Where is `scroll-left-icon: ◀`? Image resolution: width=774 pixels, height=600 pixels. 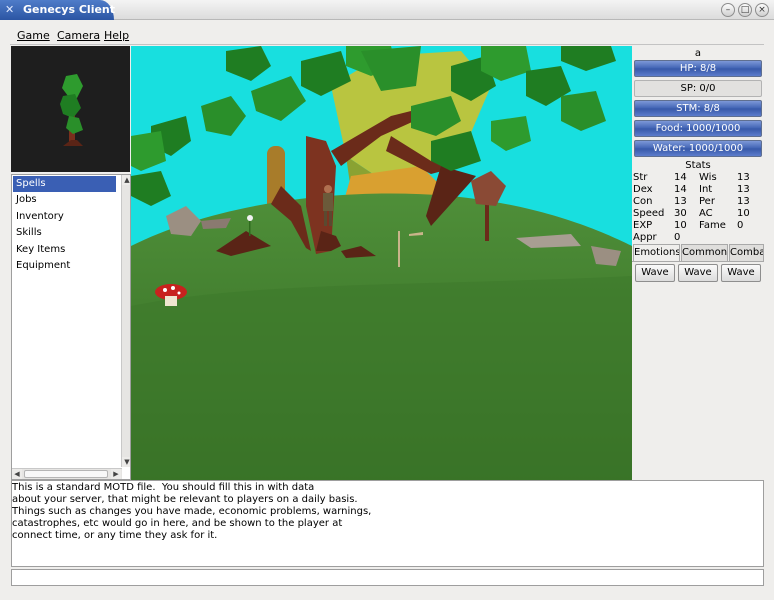
scroll-left-icon: ◀ is located at coordinates (17, 474).